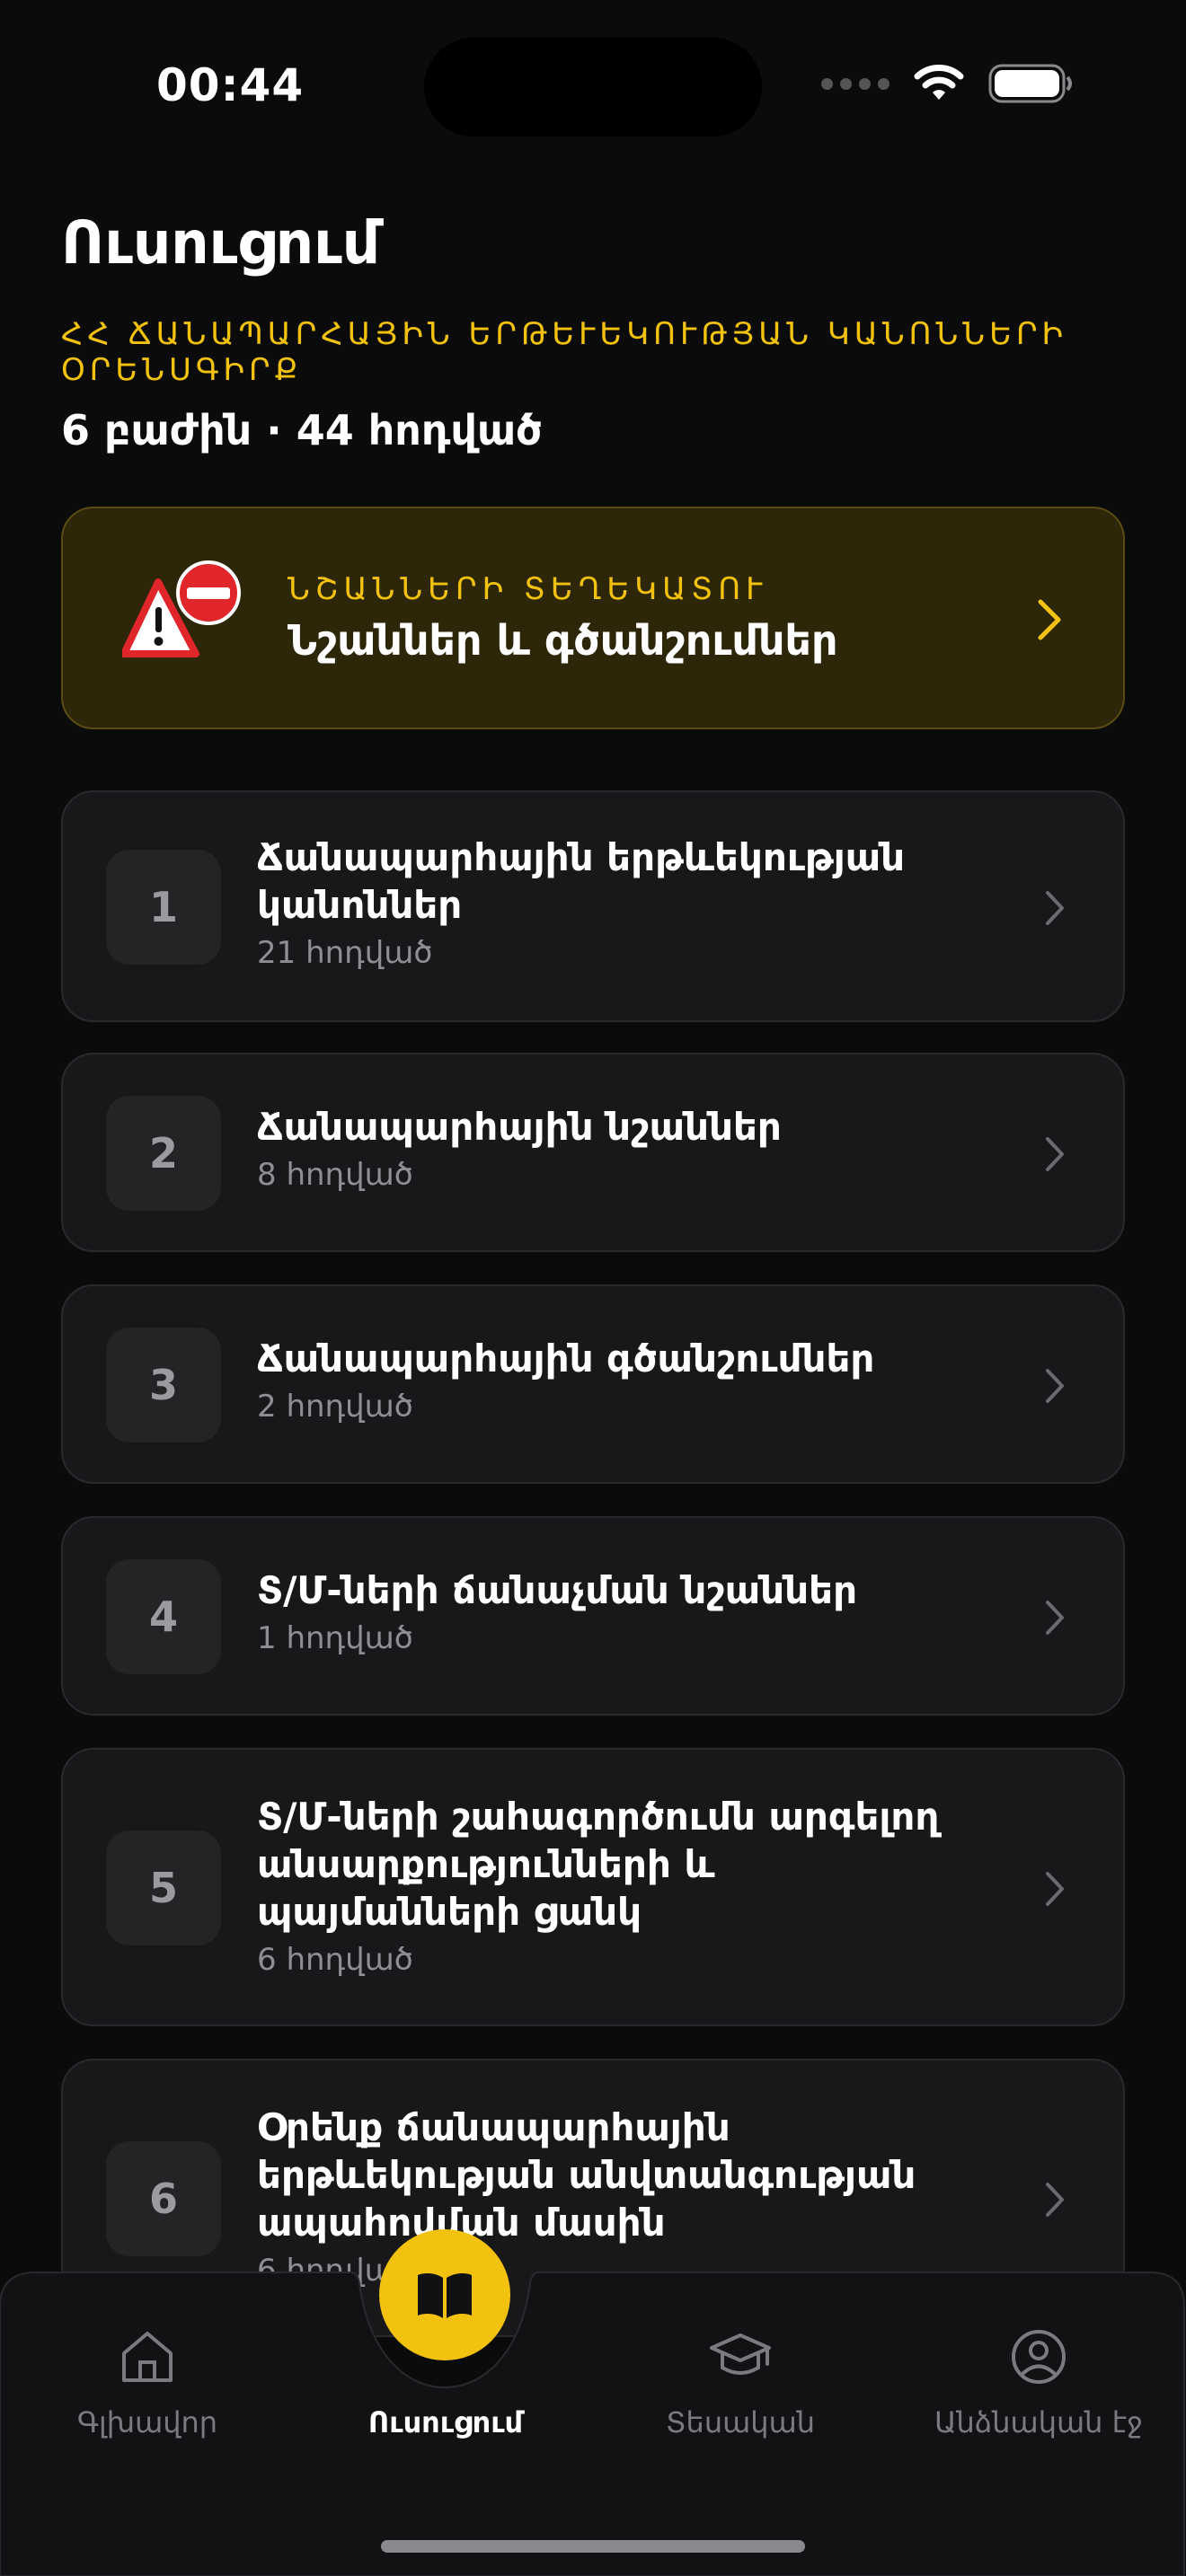 The height and width of the screenshot is (2576, 1186). Describe the element at coordinates (581, 881) in the screenshot. I see `section-title: Ճանապարհային երթևեկության կանոններ` at that location.